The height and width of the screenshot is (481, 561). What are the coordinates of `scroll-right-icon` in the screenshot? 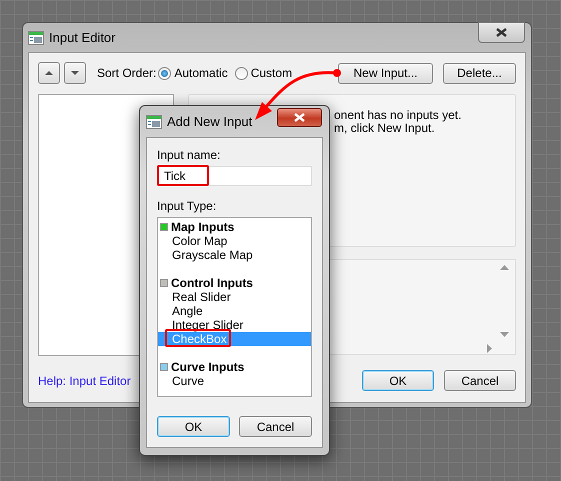 It's located at (489, 348).